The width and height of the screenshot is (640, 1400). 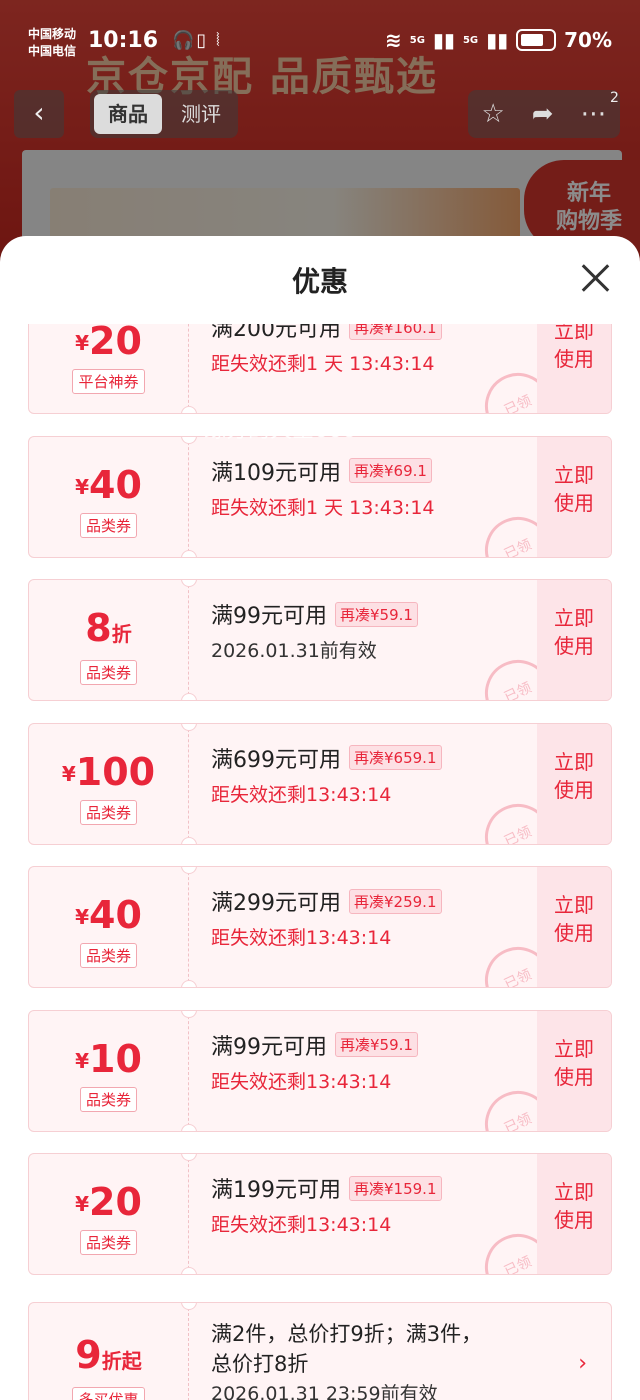 What do you see at coordinates (115, 1058) in the screenshot?
I see `amount-number: 10` at bounding box center [115, 1058].